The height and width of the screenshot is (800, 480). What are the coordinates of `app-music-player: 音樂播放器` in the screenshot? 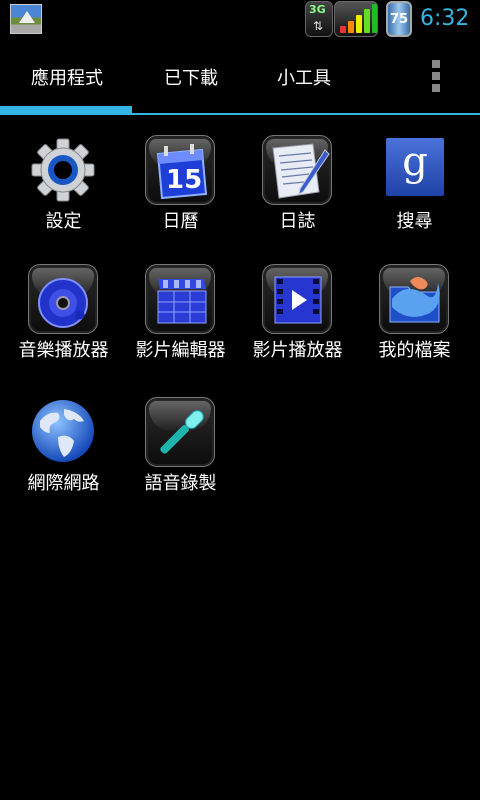 It's located at (63, 329).